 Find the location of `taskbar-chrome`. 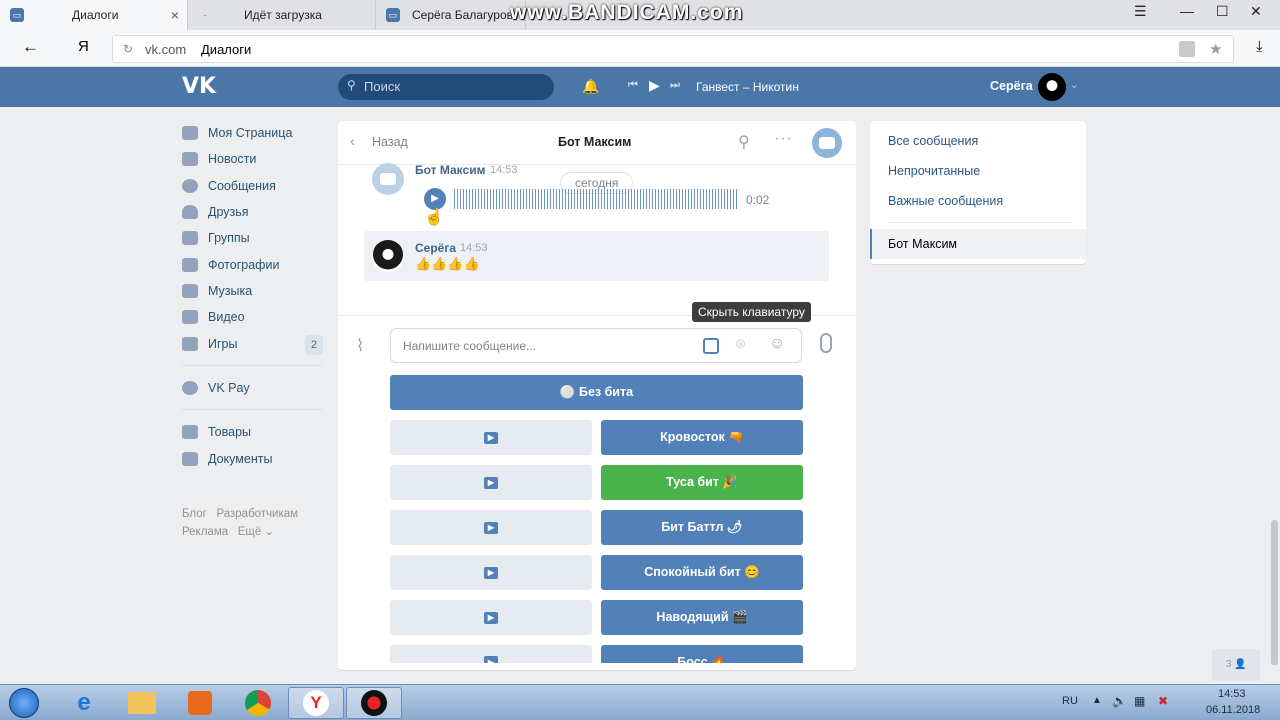

taskbar-chrome is located at coordinates (258, 703).